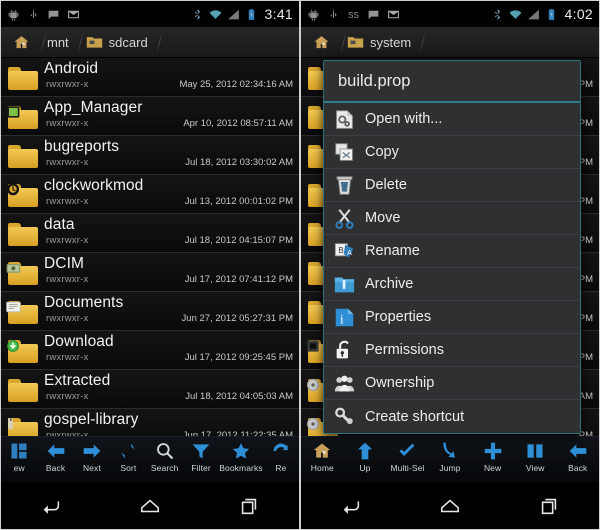 The width and height of the screenshot is (600, 530). What do you see at coordinates (322, 460) in the screenshot?
I see `toolbar-button-home: Home` at bounding box center [322, 460].